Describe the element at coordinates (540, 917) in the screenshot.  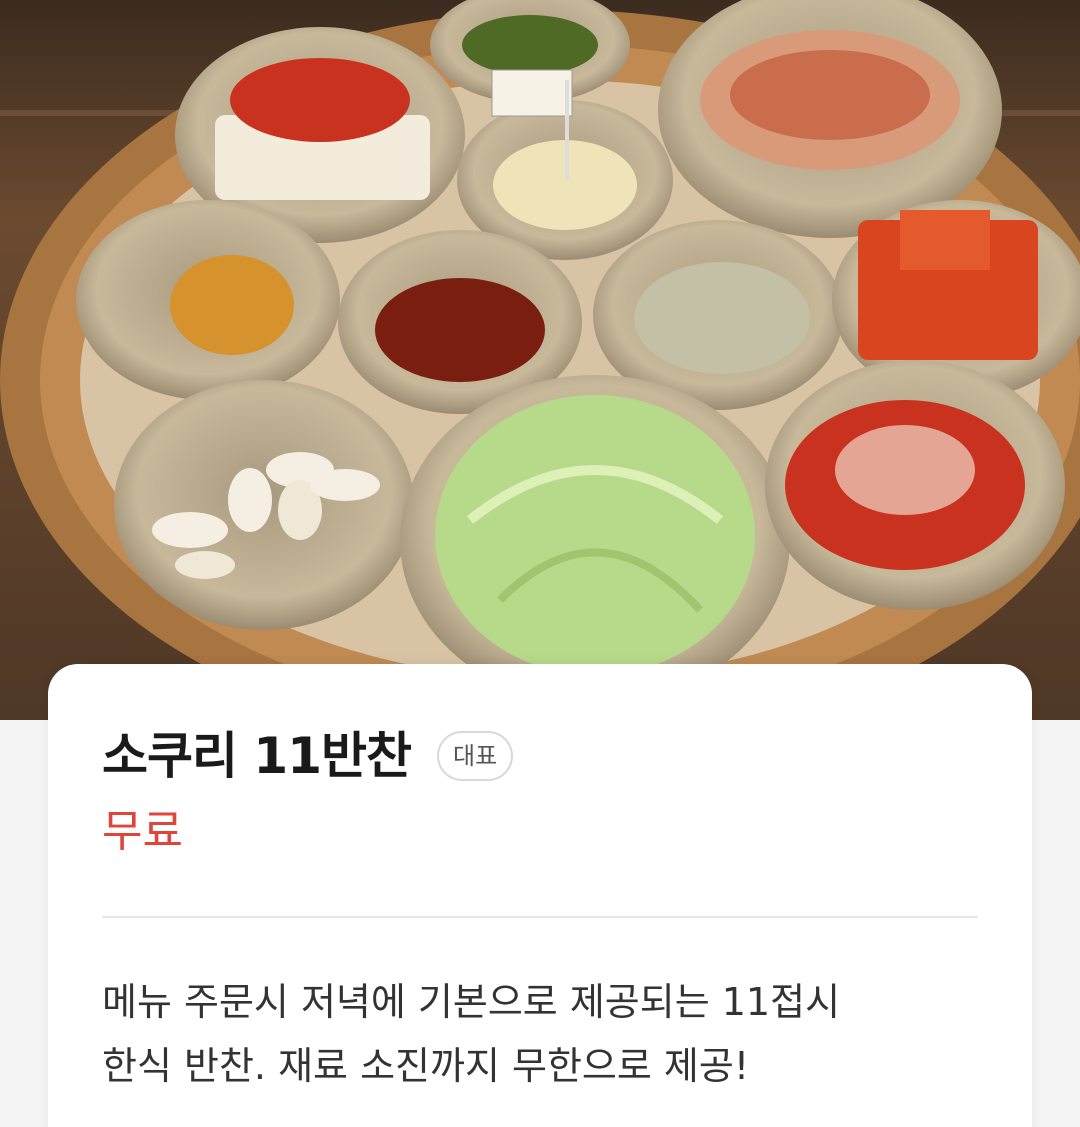
I see `divider` at that location.